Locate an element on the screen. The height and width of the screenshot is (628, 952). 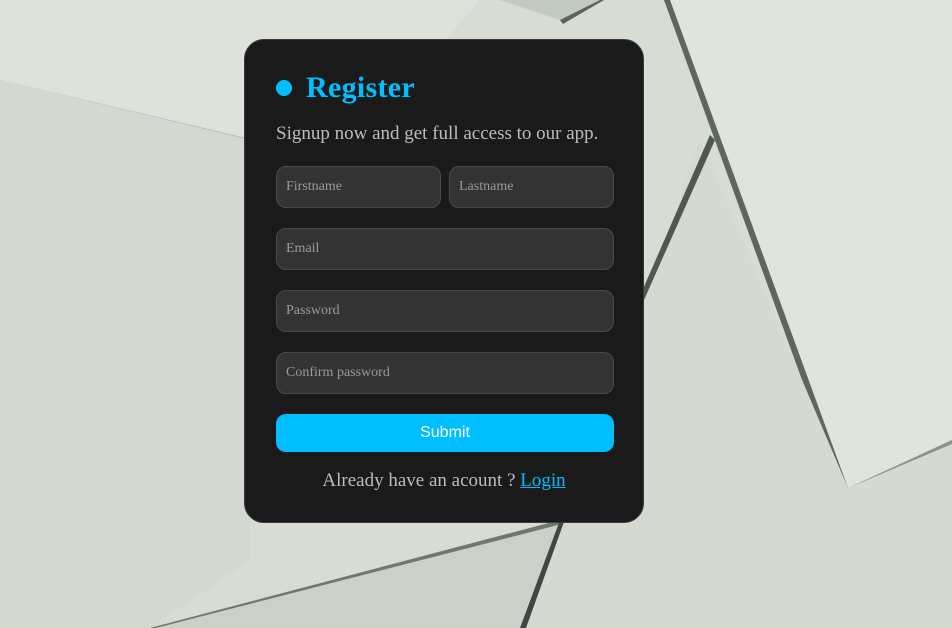
login-prompt-text: Already have an acount ? is located at coordinates (421, 480).